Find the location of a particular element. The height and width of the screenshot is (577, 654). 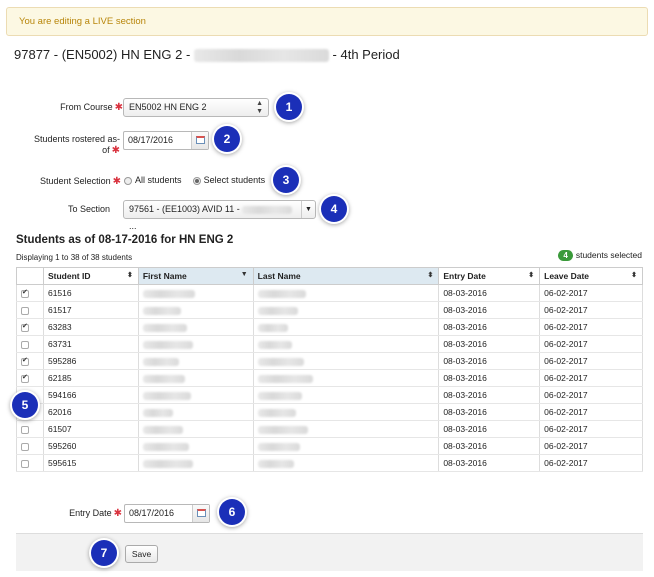

entry-date-input: 08/17/2016 is located at coordinates (167, 513).